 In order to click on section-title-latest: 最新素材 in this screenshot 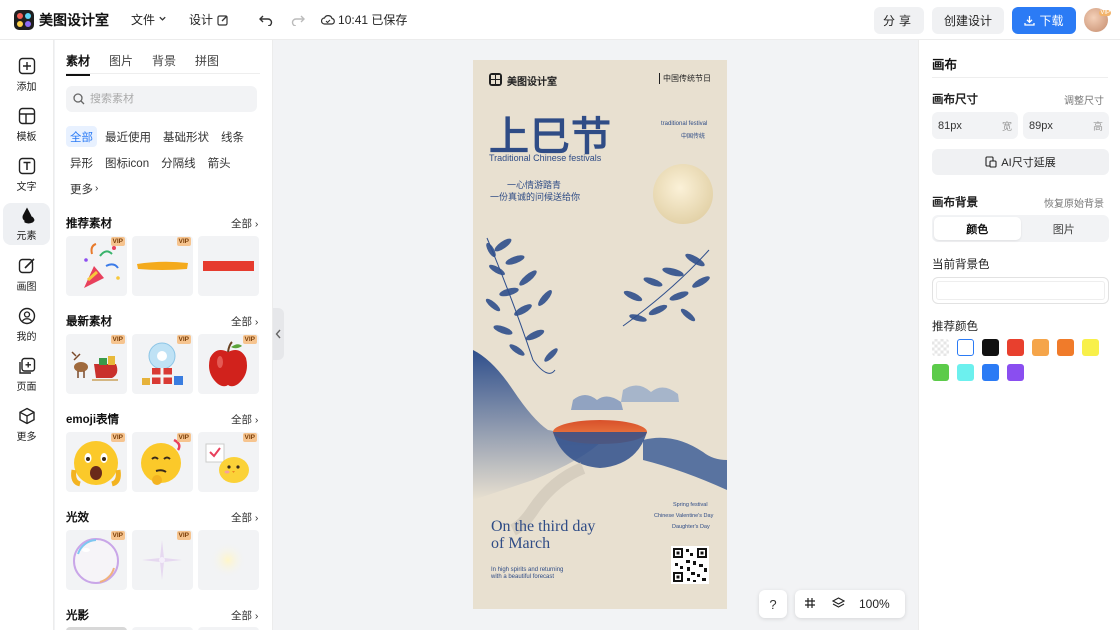, I will do `click(89, 322)`.